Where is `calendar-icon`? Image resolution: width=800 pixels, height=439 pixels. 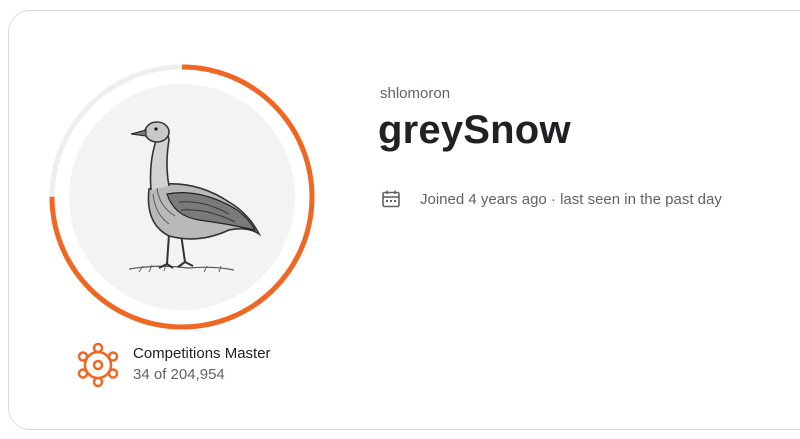
calendar-icon is located at coordinates (391, 199).